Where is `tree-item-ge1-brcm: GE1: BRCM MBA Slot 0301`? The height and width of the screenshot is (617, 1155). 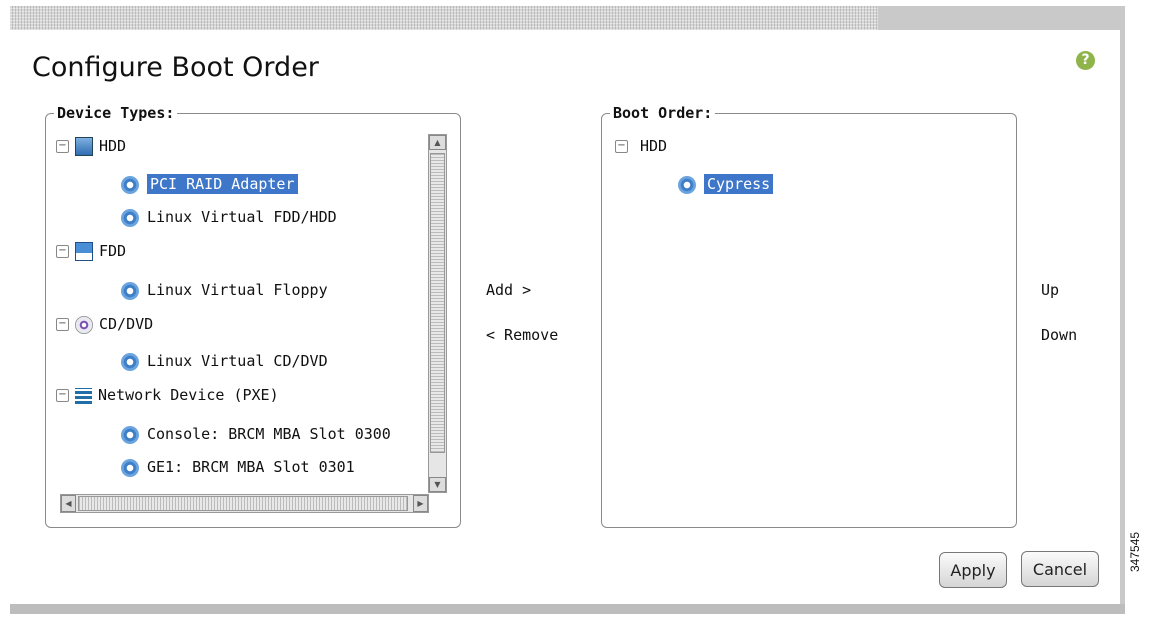
tree-item-ge1-brcm: GE1: BRCM MBA Slot 0301 is located at coordinates (238, 467).